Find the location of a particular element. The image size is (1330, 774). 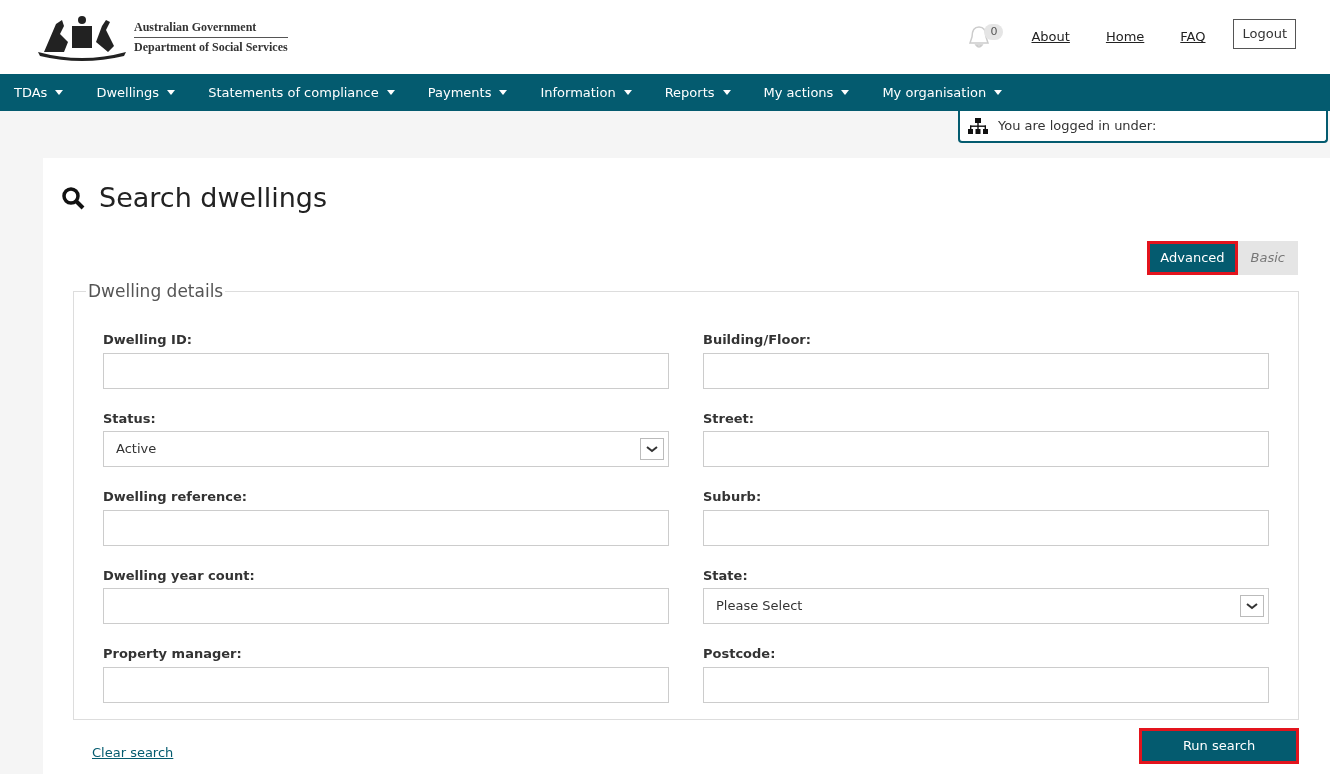

field-label: Suburb: is located at coordinates (733, 497).